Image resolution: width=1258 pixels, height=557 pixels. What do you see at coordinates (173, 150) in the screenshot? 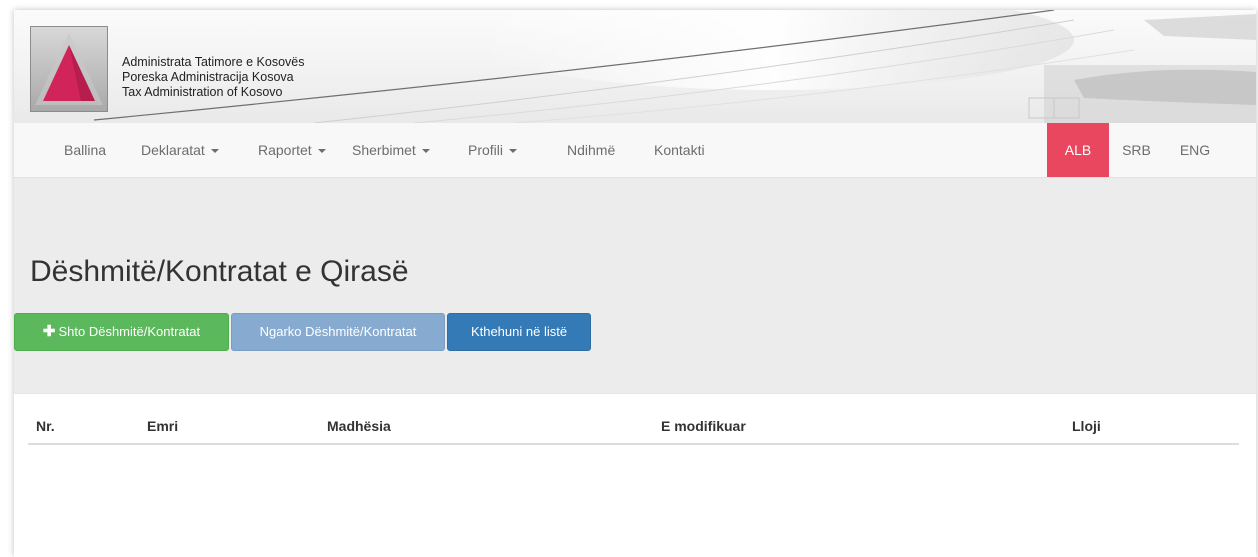
I see `nav-item-label: Deklaratat` at bounding box center [173, 150].